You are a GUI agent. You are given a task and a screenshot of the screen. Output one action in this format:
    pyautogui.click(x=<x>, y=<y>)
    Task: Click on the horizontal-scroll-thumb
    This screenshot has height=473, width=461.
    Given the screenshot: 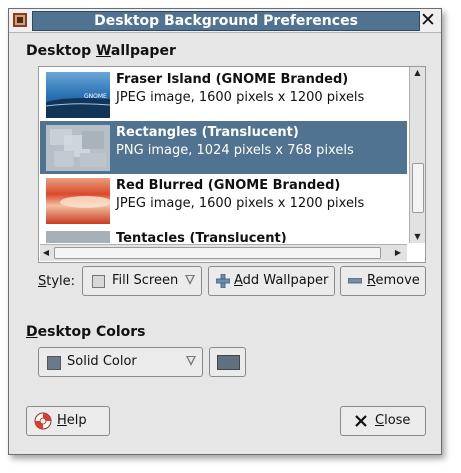 What is the action you would take?
    pyautogui.click(x=217, y=253)
    